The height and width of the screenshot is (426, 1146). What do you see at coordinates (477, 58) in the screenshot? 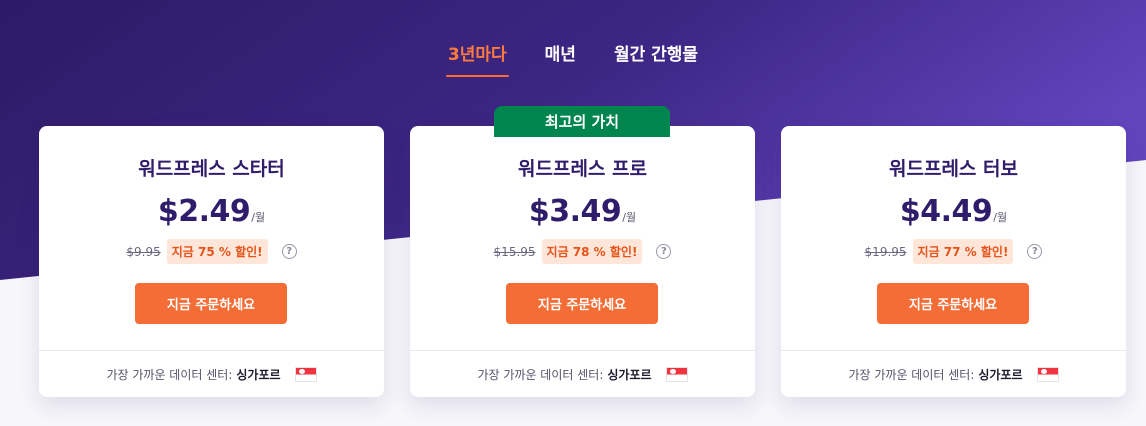
I see `tab-every-3-years: 3년마다` at bounding box center [477, 58].